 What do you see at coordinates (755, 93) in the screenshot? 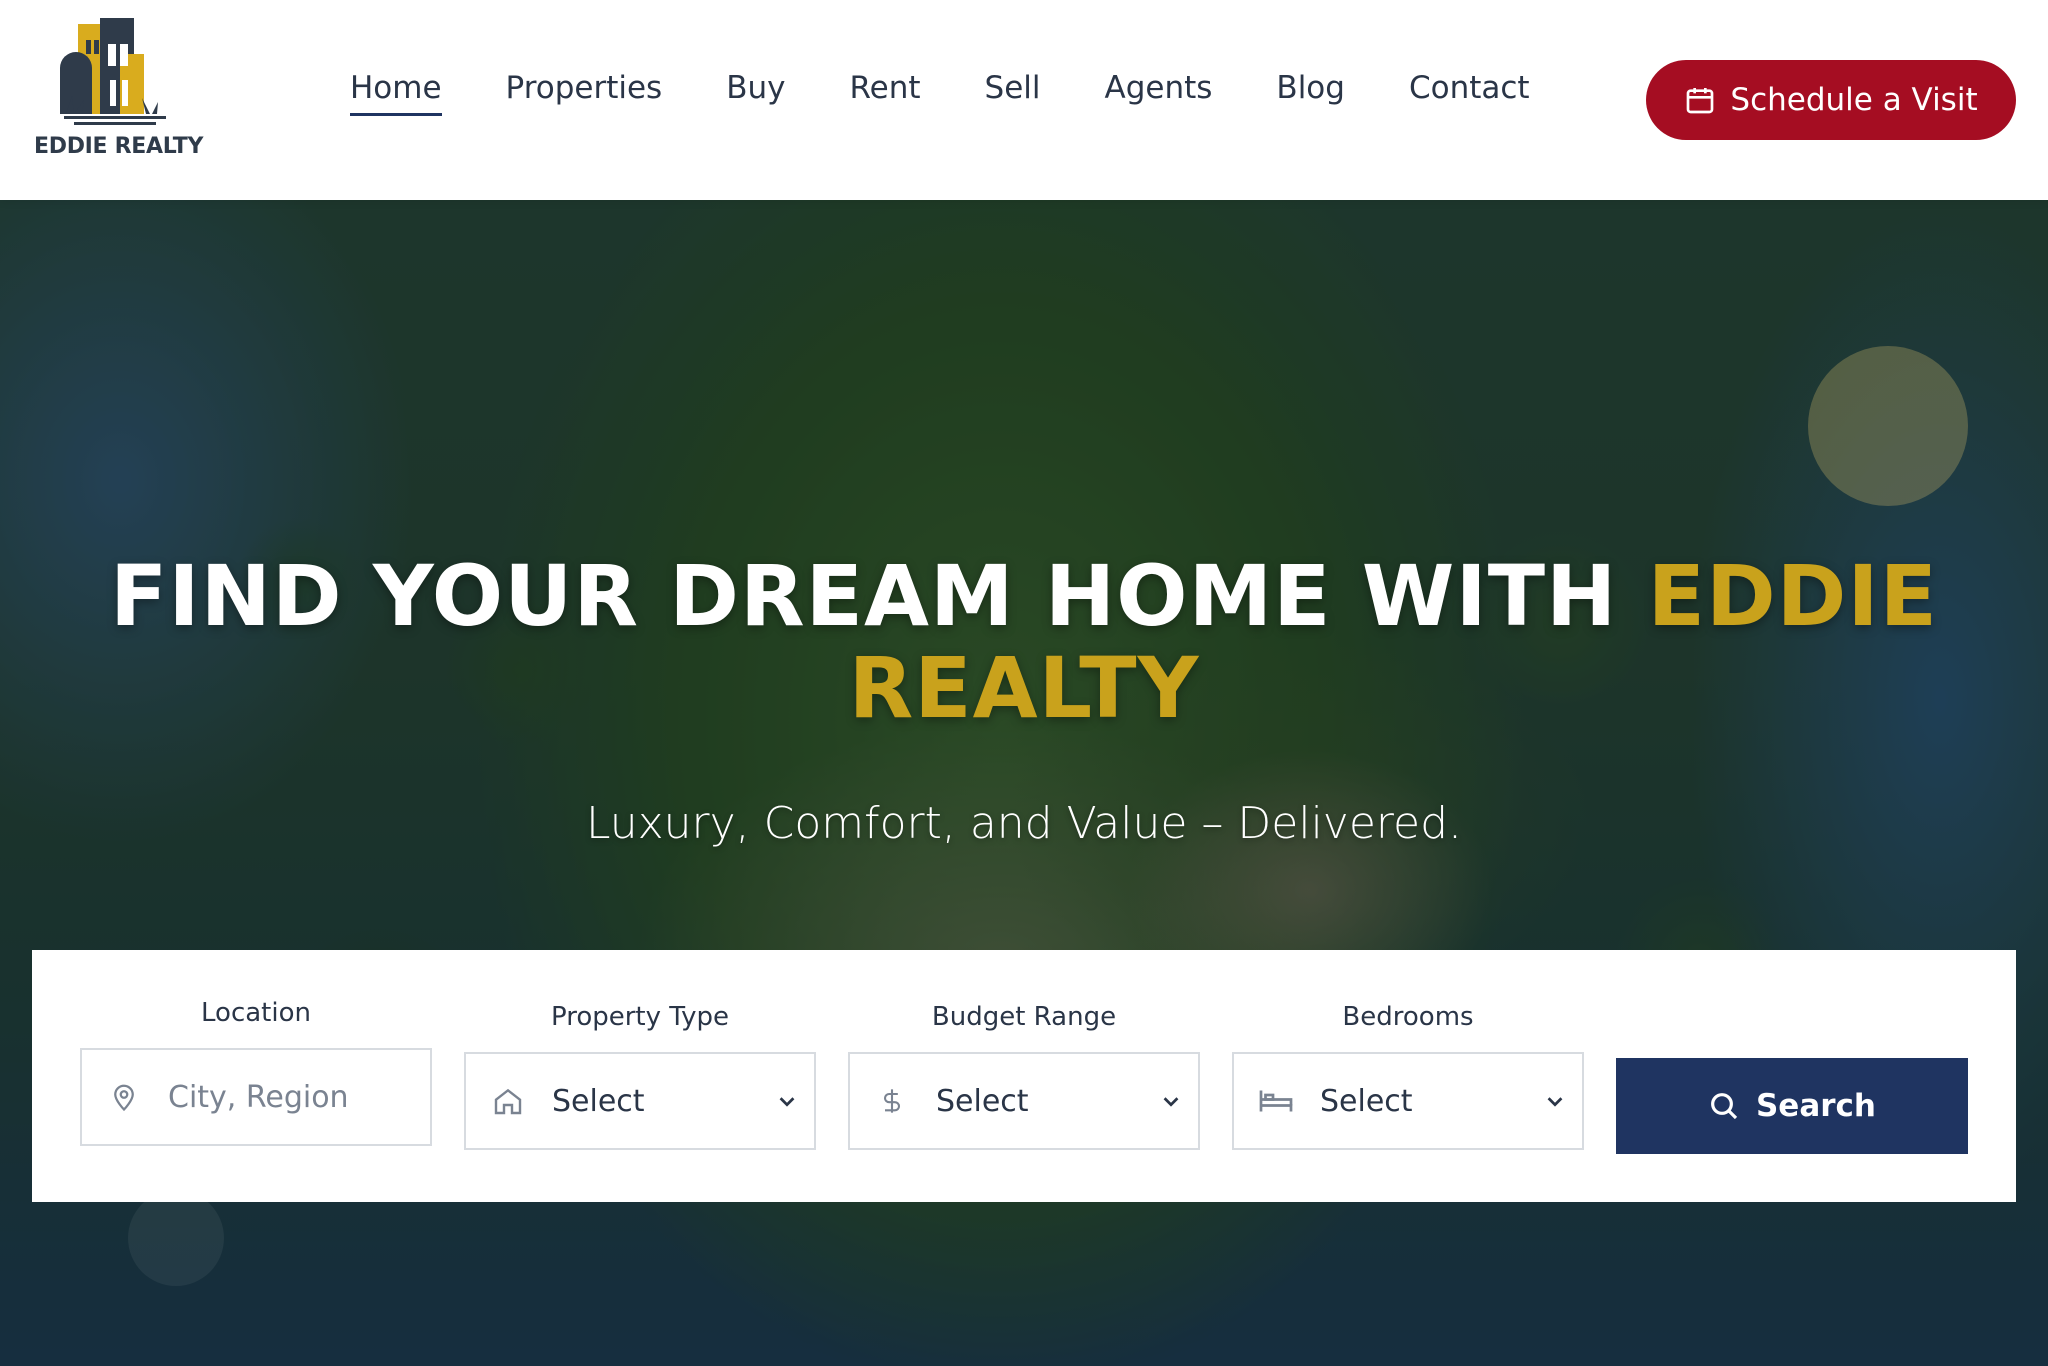
I see `nav-item-buy: Buy` at bounding box center [755, 93].